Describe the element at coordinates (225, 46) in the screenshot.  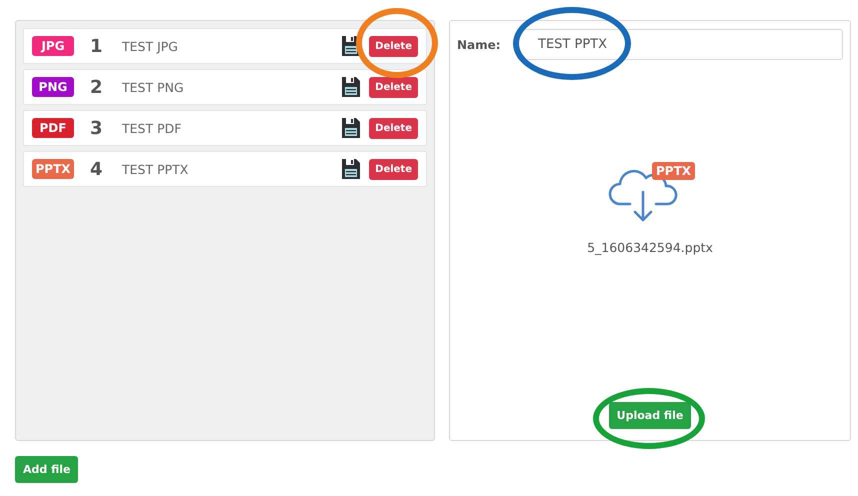
I see `file-row: JPG 1 TEST JPG Delete` at that location.